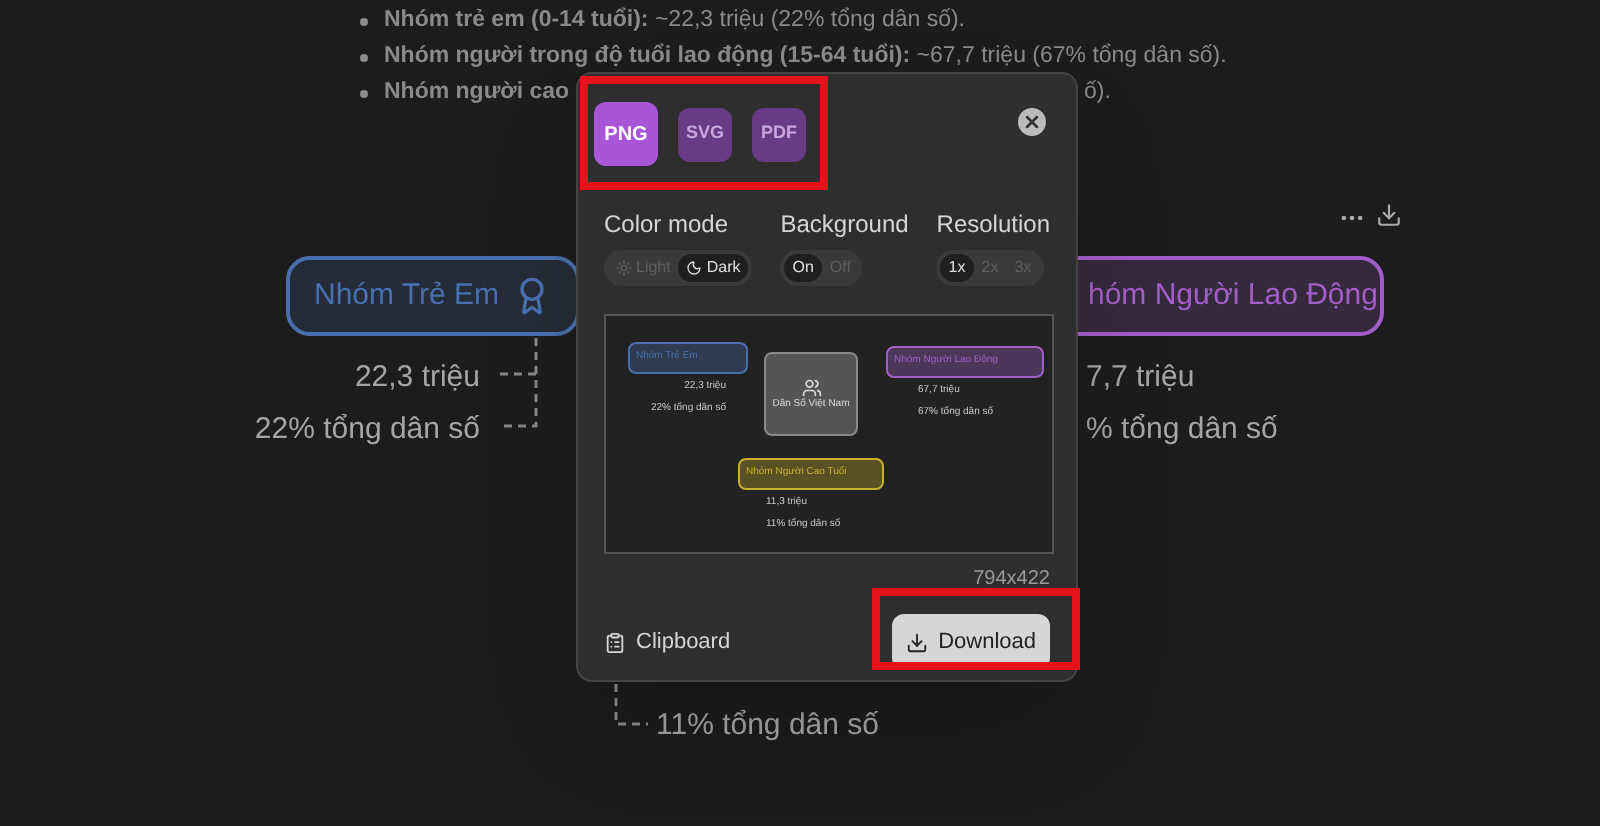 This screenshot has width=1600, height=826. What do you see at coordinates (367, 430) in the screenshot?
I see `stat-share: 22% tổng dân số` at bounding box center [367, 430].